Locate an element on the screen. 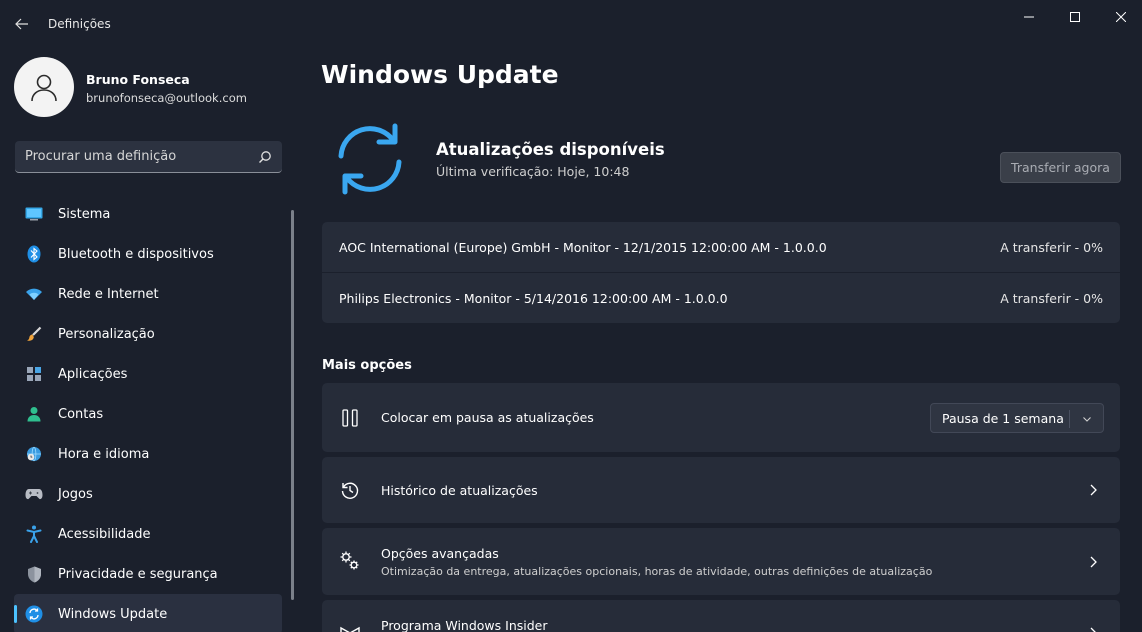  gears-icon is located at coordinates (350, 561).